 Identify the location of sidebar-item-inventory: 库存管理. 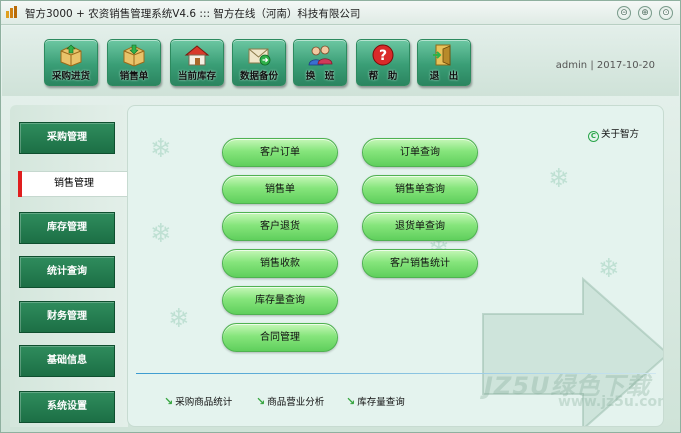
(67, 228).